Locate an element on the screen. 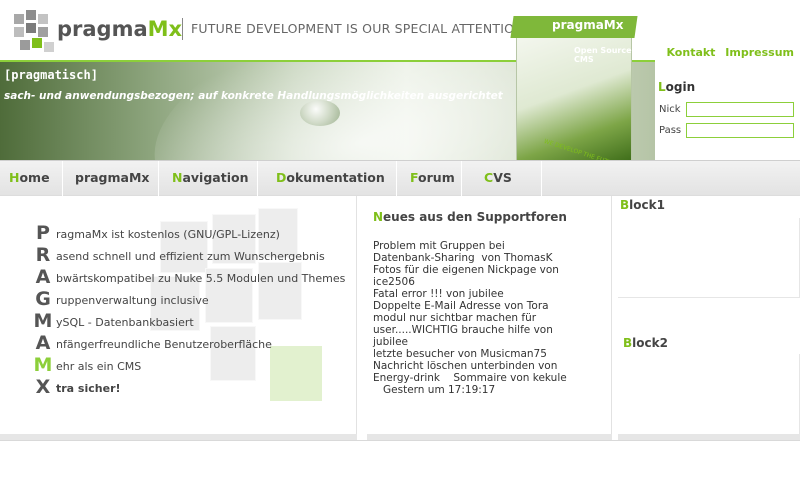 This screenshot has width=800, height=481. news-line: user.....WICHTIG brauche hilfe von is located at coordinates (488, 330).